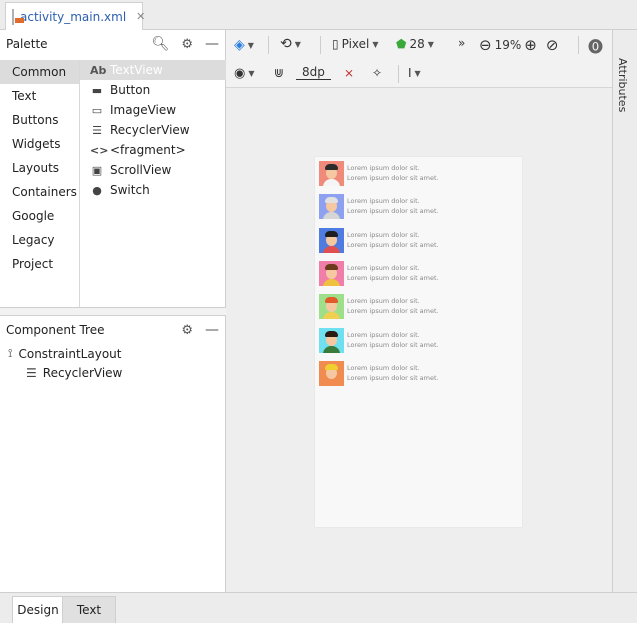  Describe the element at coordinates (279, 73) in the screenshot. I see `autoconnect-toggle: ⋓` at that location.